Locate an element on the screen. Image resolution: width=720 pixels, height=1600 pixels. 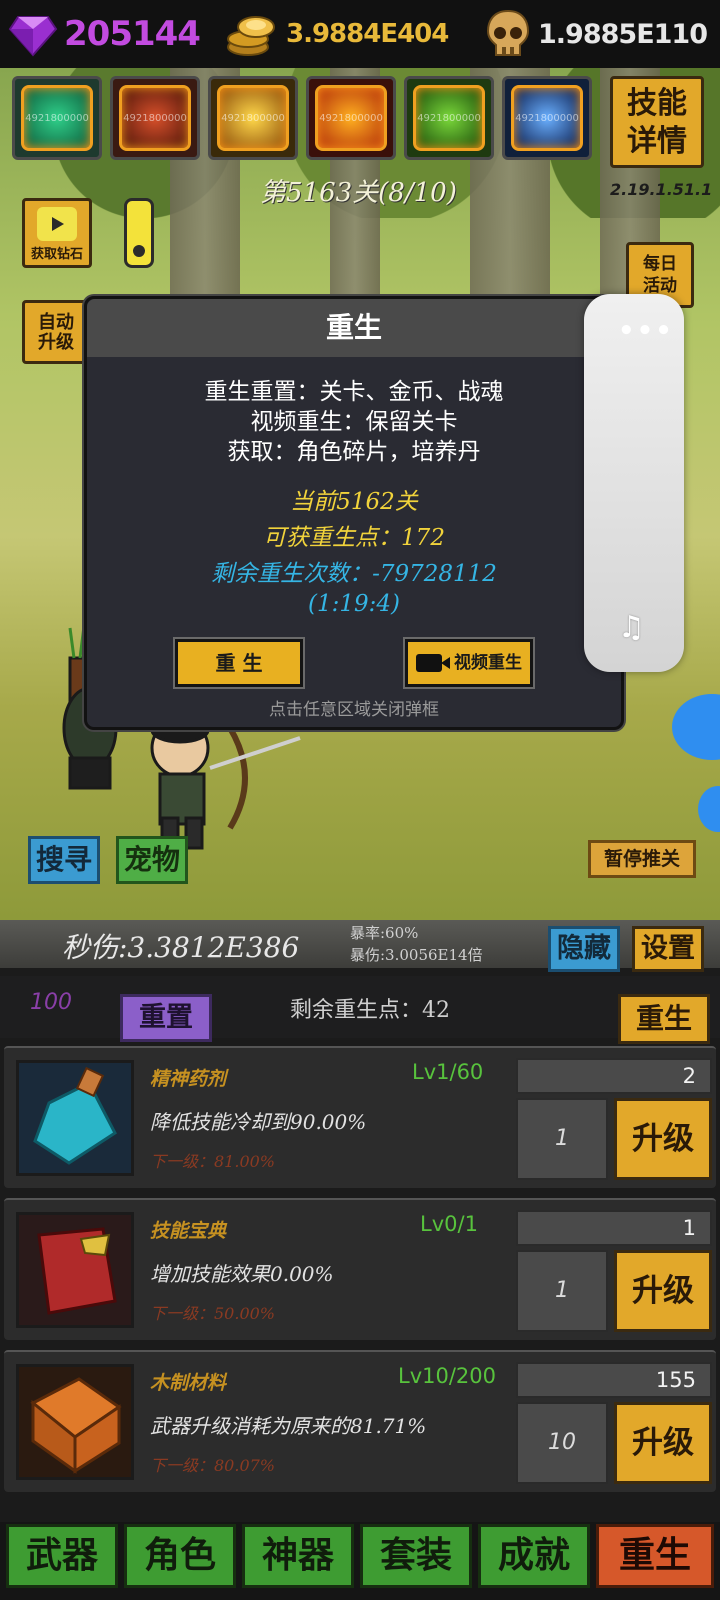
upgrade-name: 技能宝典 is located at coordinates (188, 1231).